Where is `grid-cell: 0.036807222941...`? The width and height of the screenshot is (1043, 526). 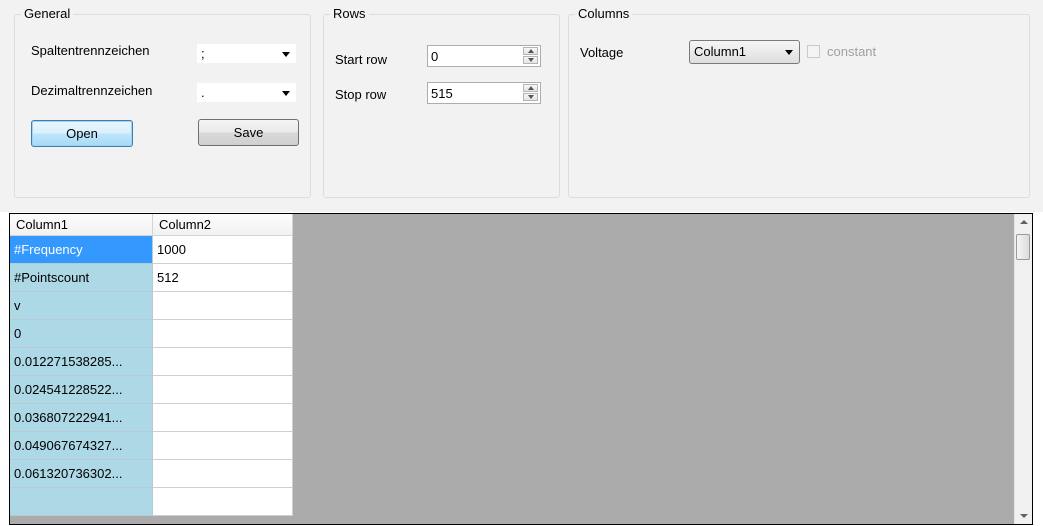 grid-cell: 0.036807222941... is located at coordinates (81, 418).